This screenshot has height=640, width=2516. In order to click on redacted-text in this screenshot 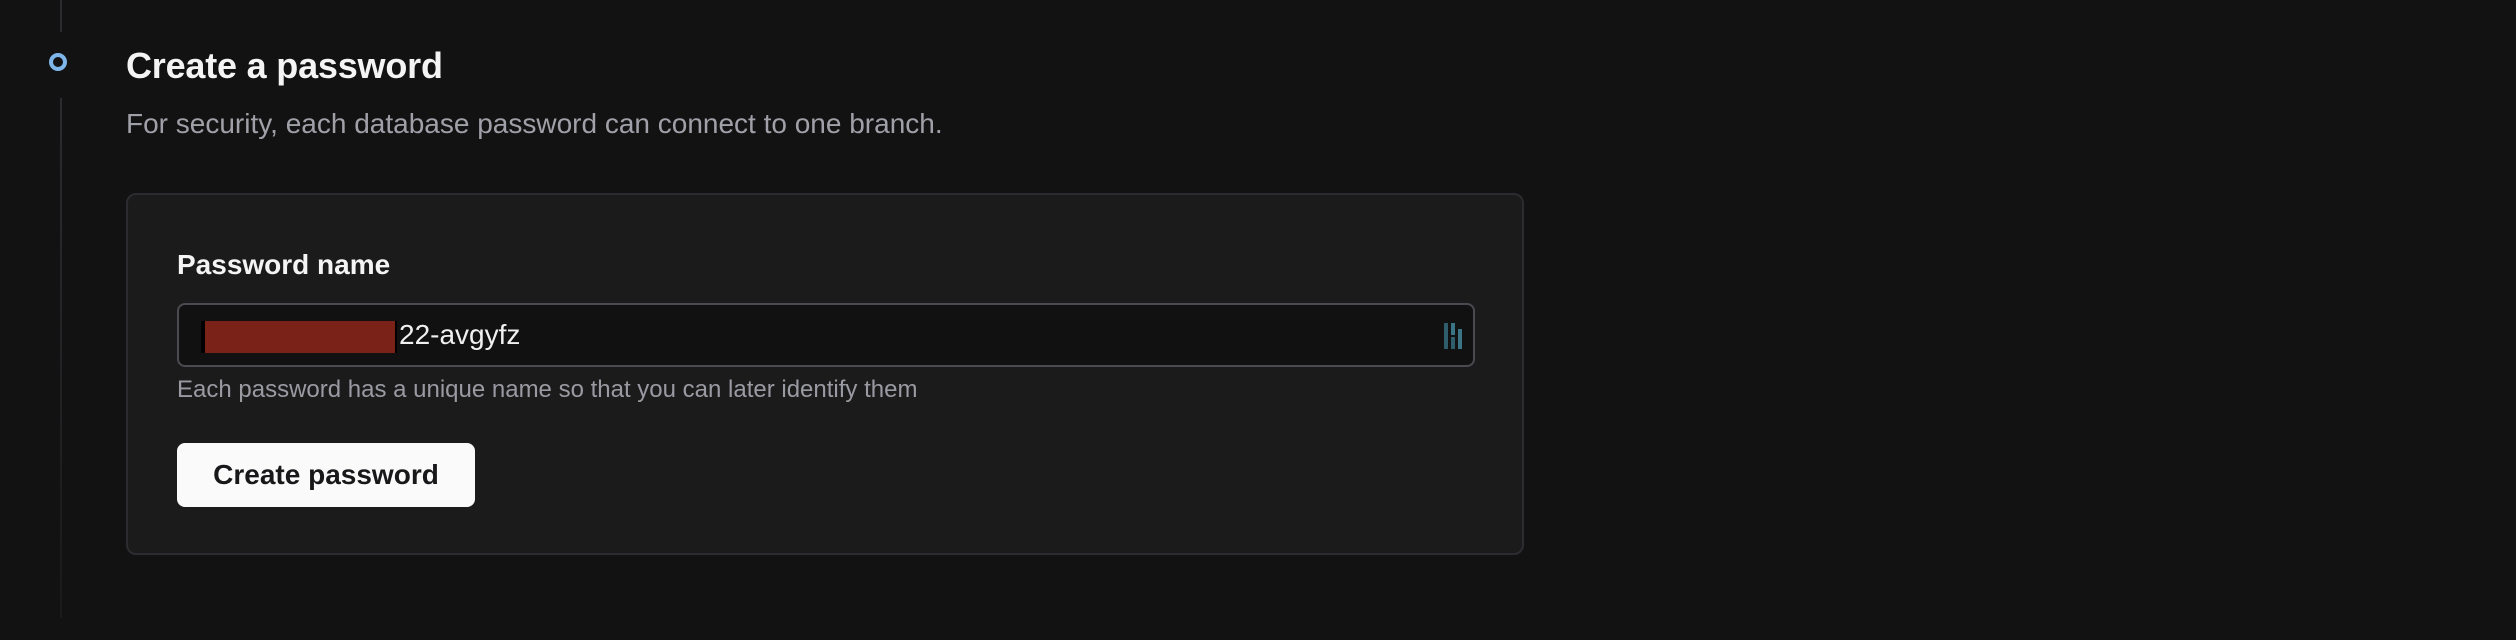, I will do `click(299, 337)`.